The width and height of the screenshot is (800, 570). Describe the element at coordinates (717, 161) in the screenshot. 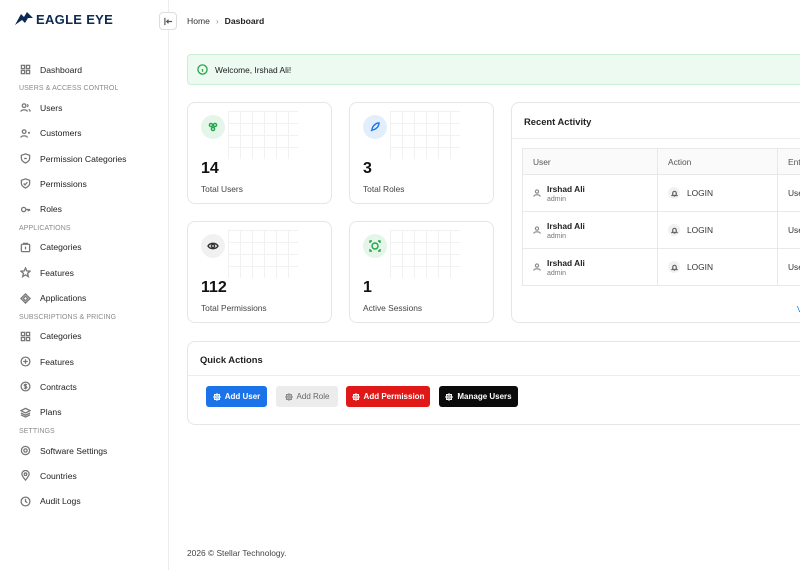

I see `column-header-action: Action` at that location.